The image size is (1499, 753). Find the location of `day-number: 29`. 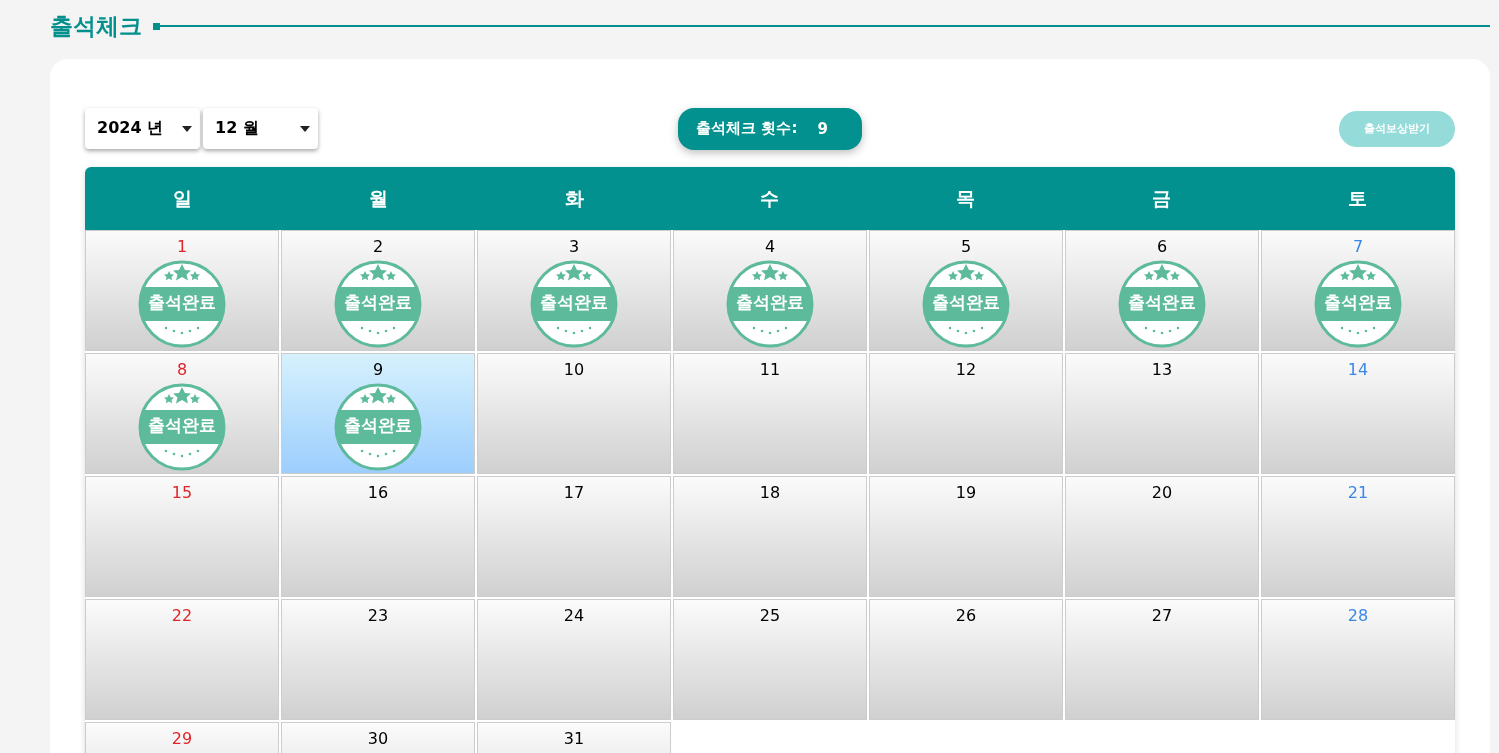

day-number: 29 is located at coordinates (182, 739).